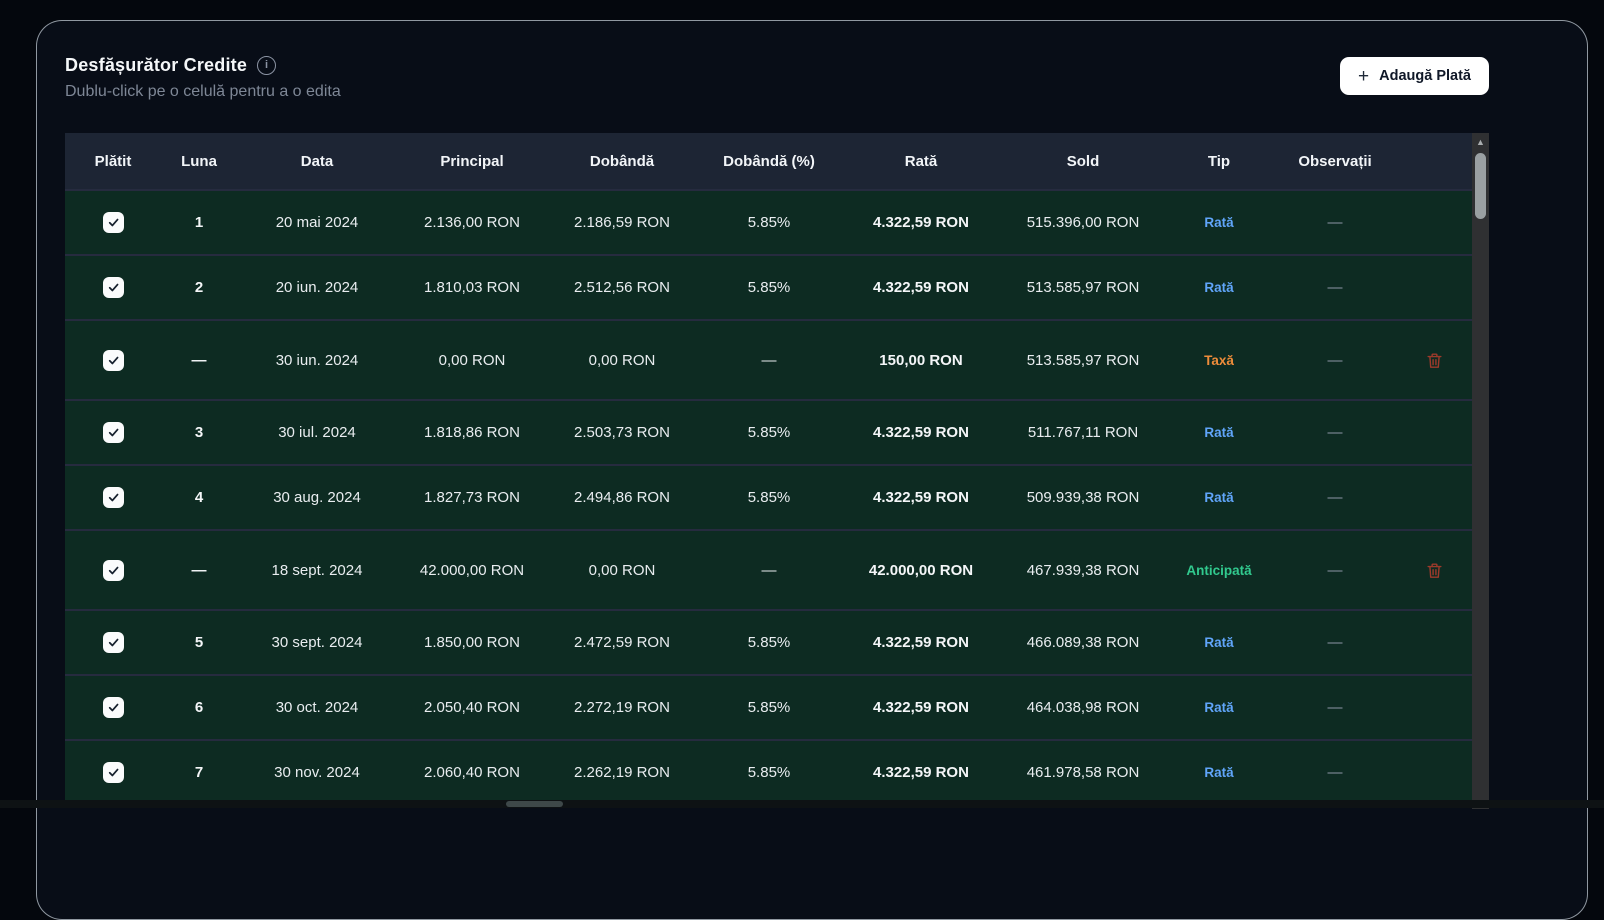 The height and width of the screenshot is (920, 1604). What do you see at coordinates (622, 772) in the screenshot?
I see `interest-cell: 2.262,19 RON` at bounding box center [622, 772].